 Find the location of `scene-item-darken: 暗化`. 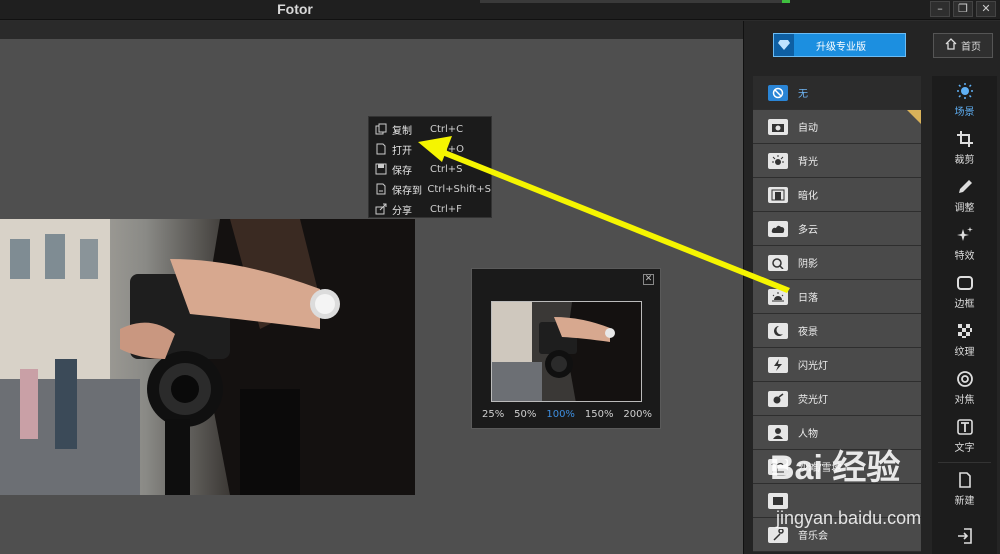

scene-item-darken: 暗化 is located at coordinates (837, 195).